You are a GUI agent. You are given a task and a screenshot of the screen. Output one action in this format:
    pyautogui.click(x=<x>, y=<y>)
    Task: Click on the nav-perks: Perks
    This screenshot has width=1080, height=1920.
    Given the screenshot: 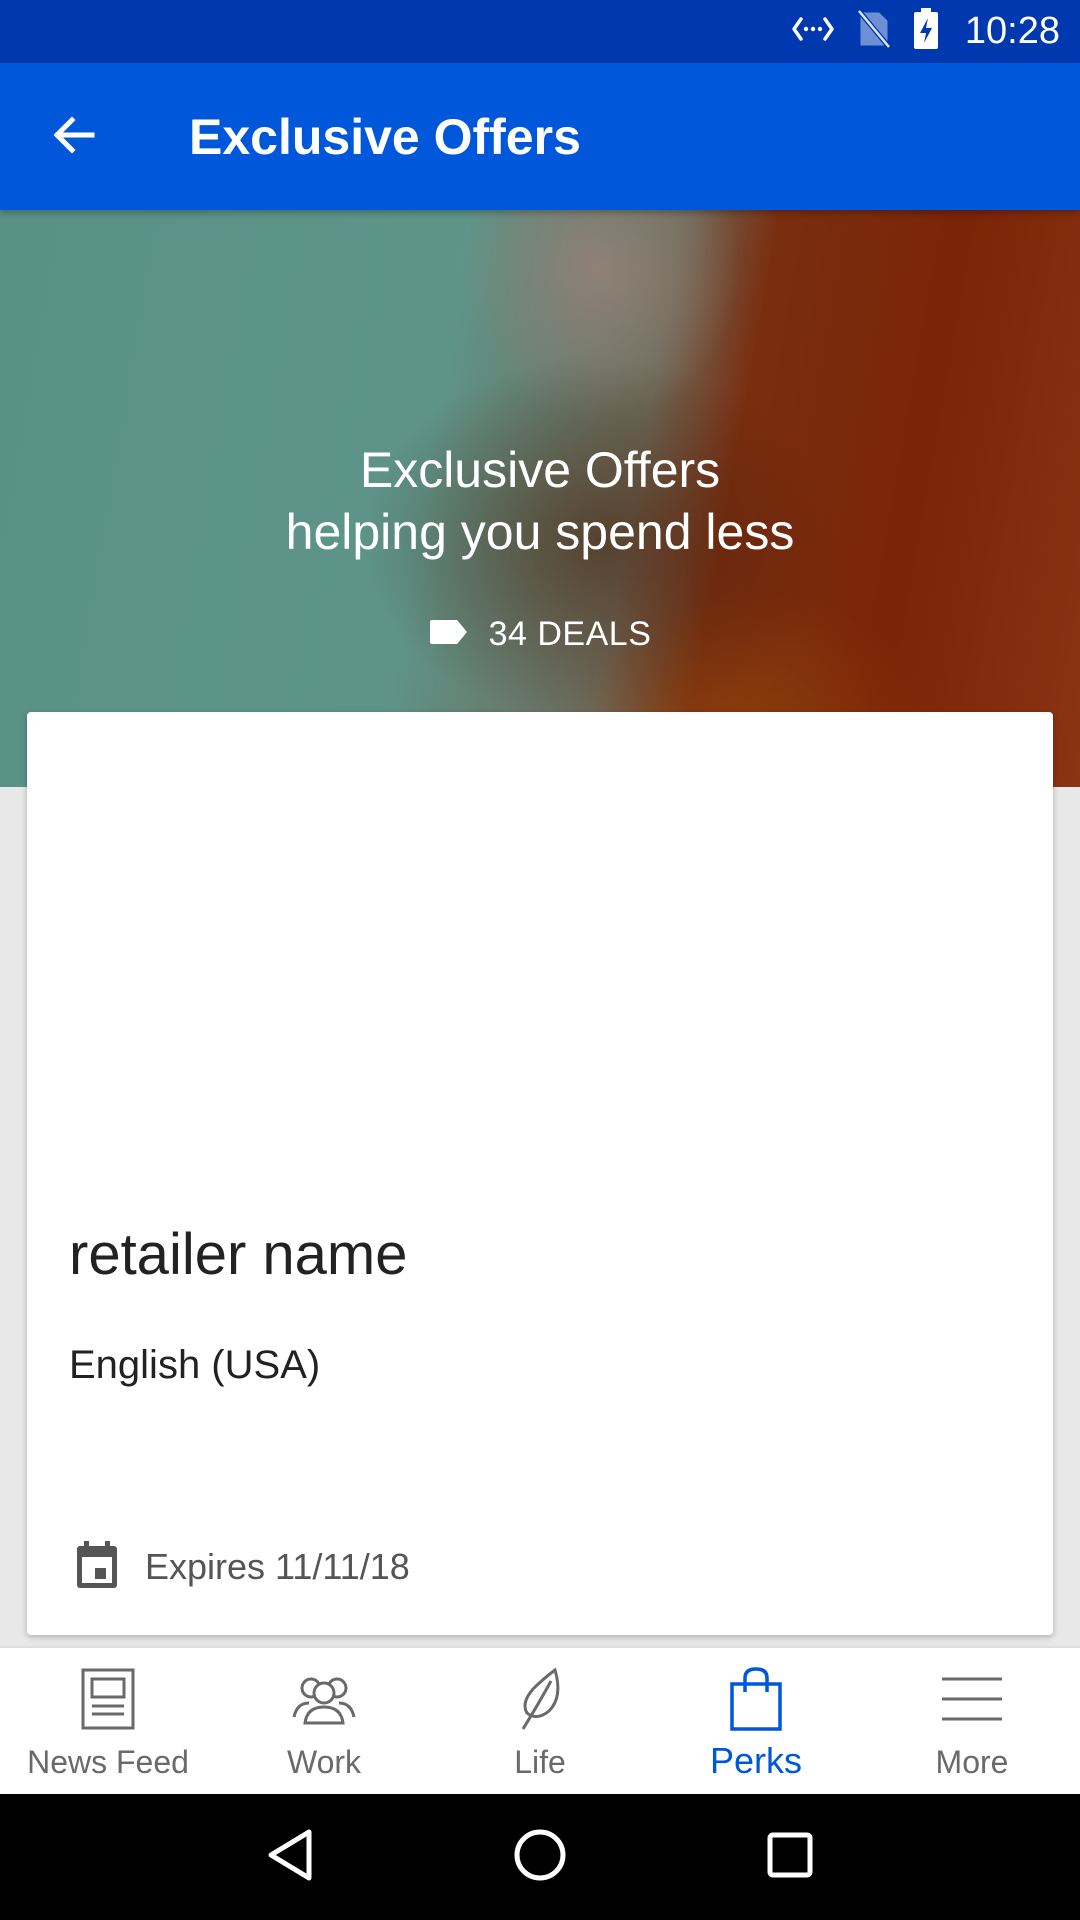 What is the action you would take?
    pyautogui.click(x=756, y=1721)
    